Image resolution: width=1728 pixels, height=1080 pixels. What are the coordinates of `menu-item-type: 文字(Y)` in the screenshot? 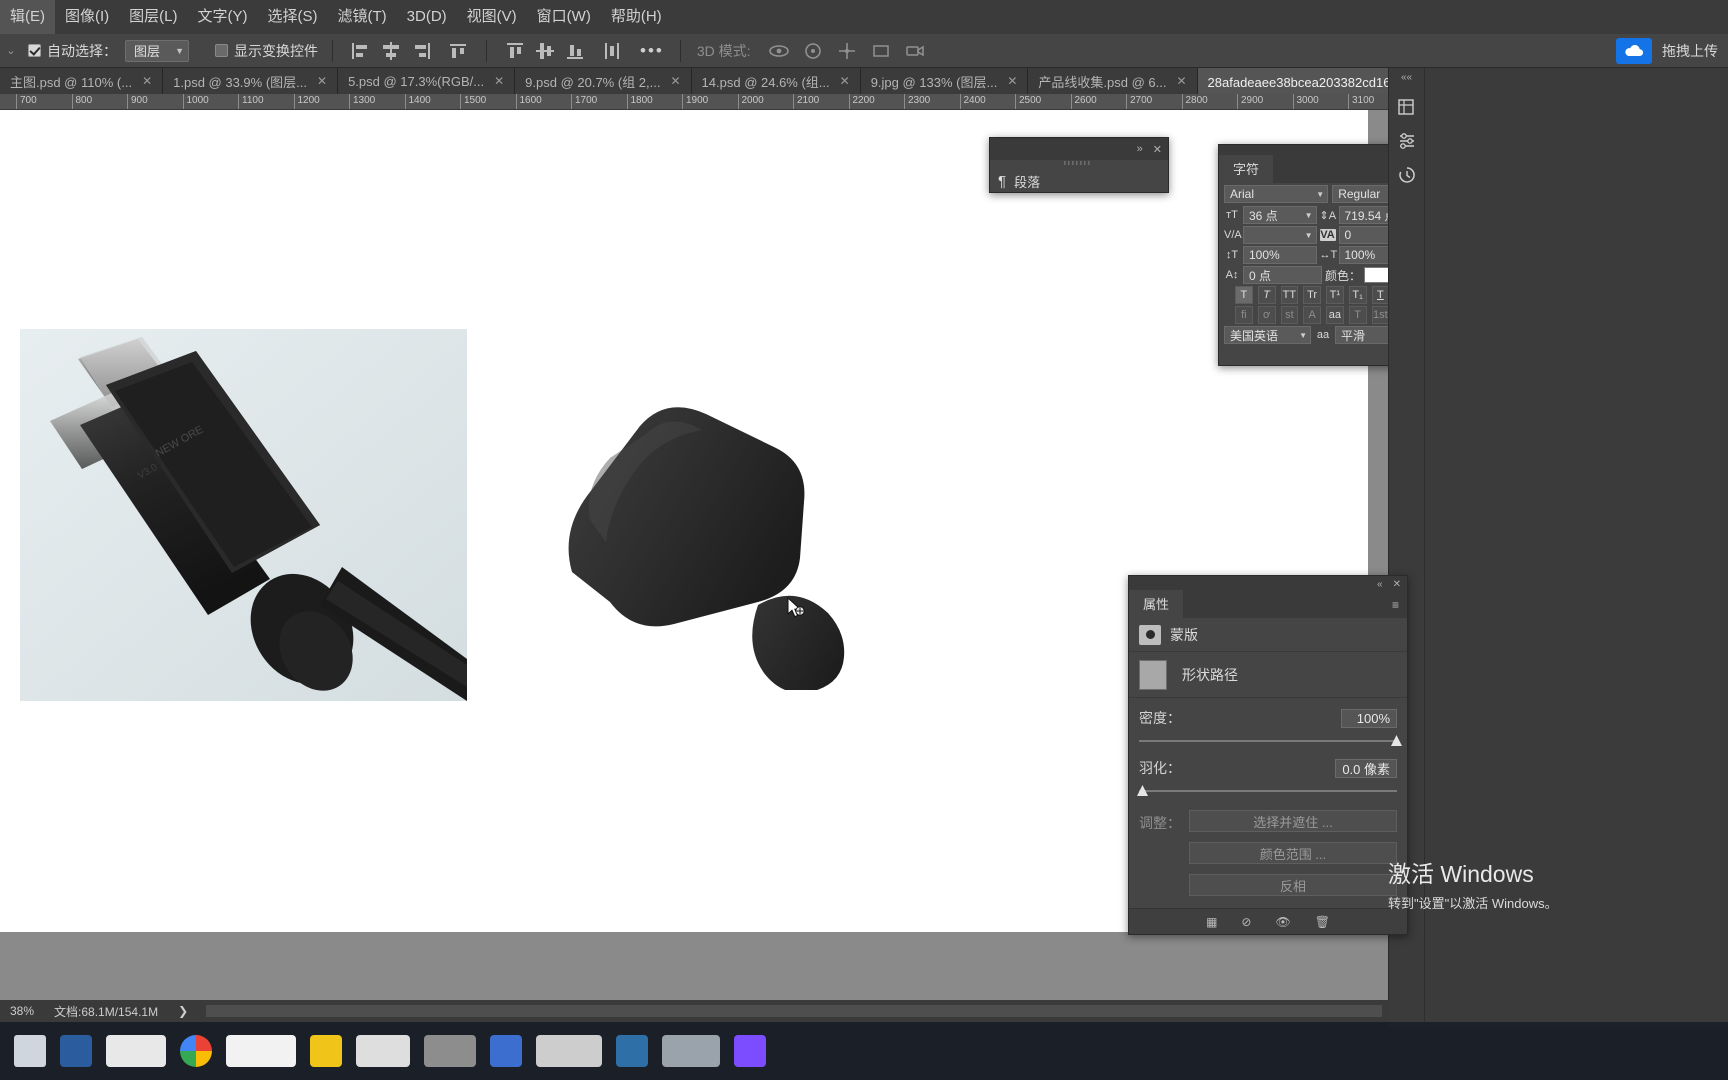 It's located at (223, 17).